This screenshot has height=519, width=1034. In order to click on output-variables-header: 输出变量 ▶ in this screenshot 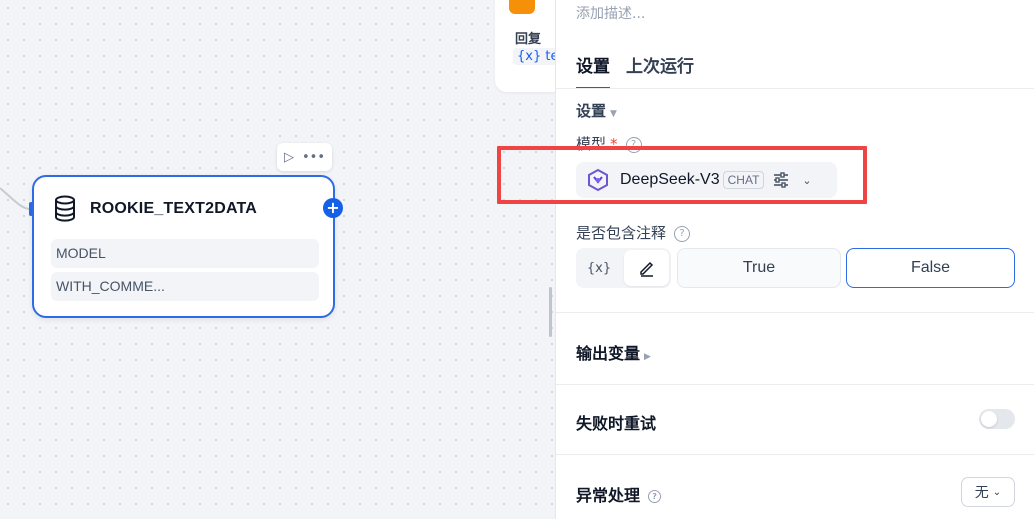, I will do `click(613, 352)`.